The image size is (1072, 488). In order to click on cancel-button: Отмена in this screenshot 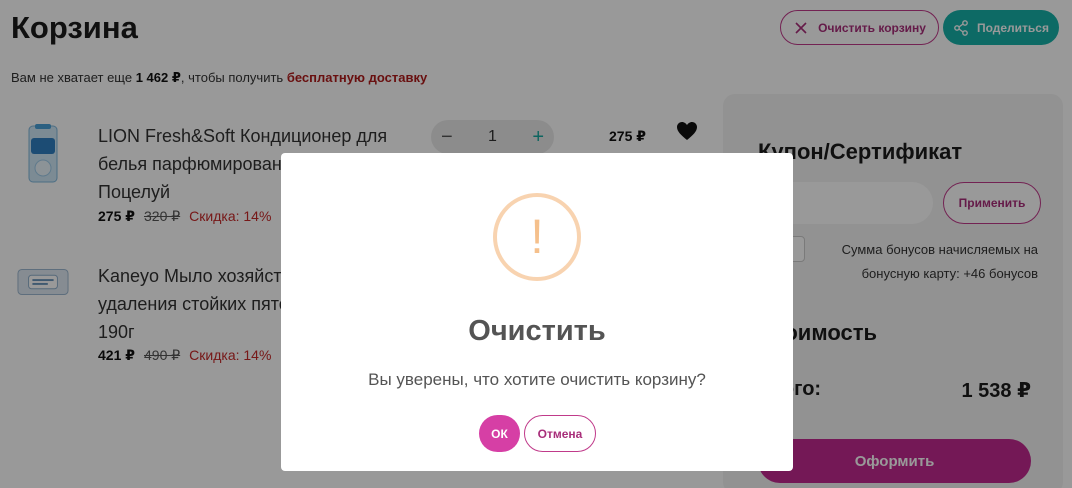, I will do `click(560, 433)`.